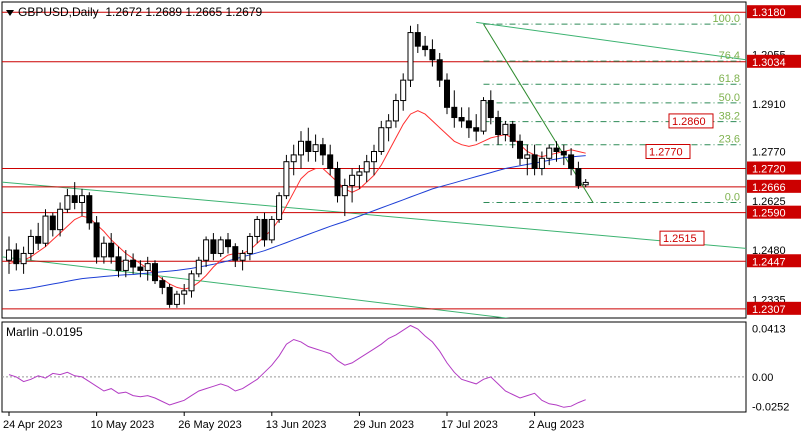 The width and height of the screenshot is (804, 437). I want to click on trendline-bottom, so click(256, 287).